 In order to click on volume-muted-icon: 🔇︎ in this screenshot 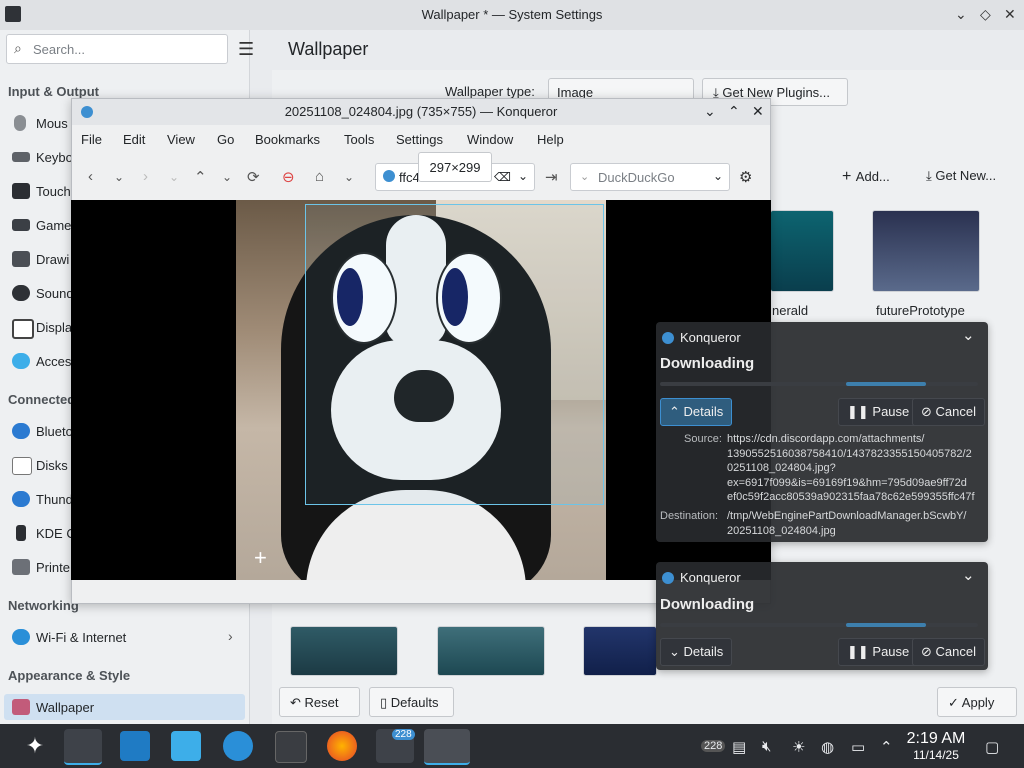, I will do `click(766, 746)`.